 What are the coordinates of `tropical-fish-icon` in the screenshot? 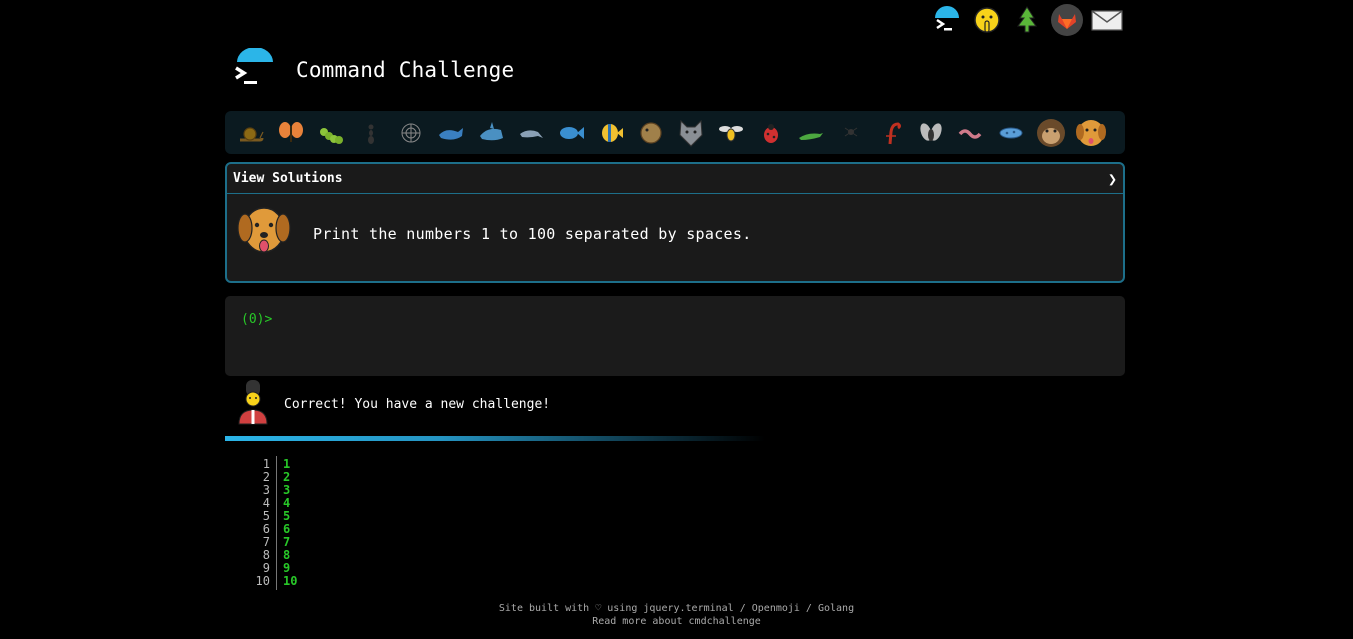 It's located at (611, 133).